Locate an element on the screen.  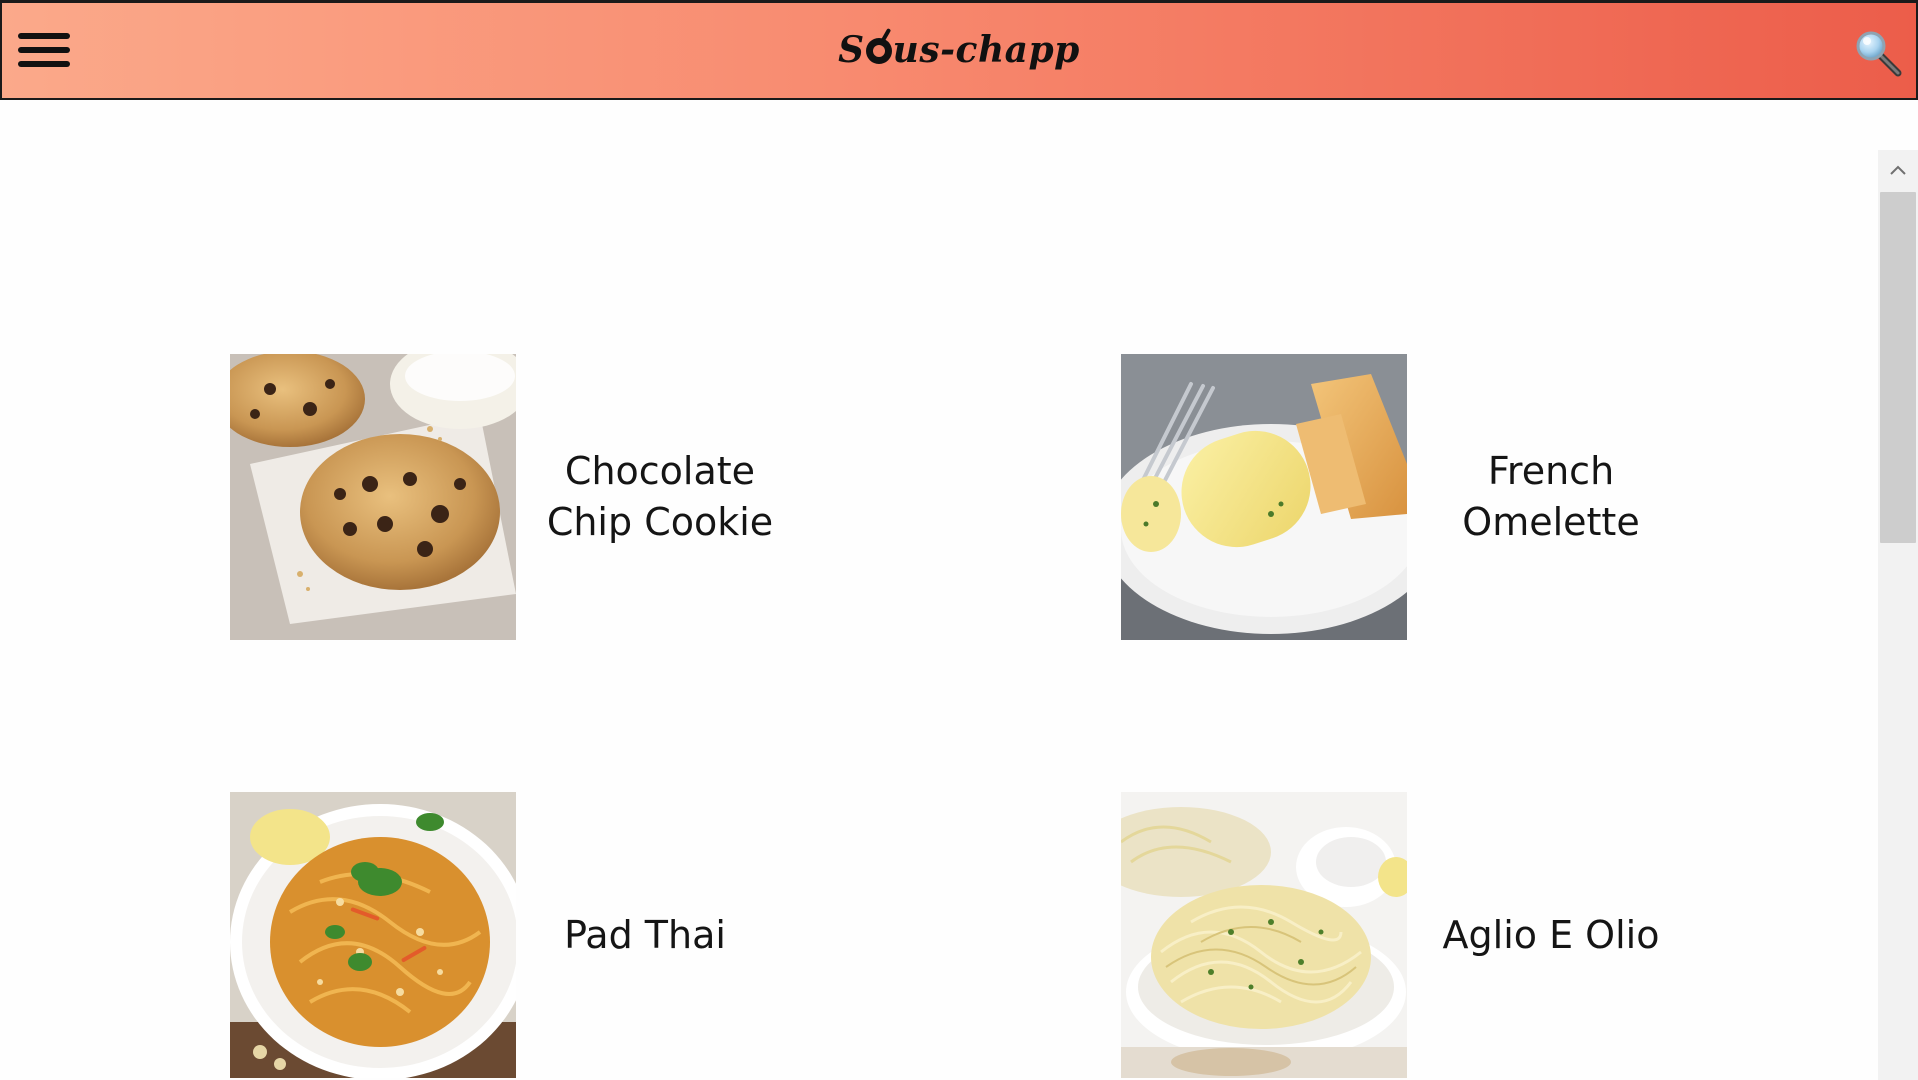
app-header: Sus-chapp is located at coordinates (959, 50).